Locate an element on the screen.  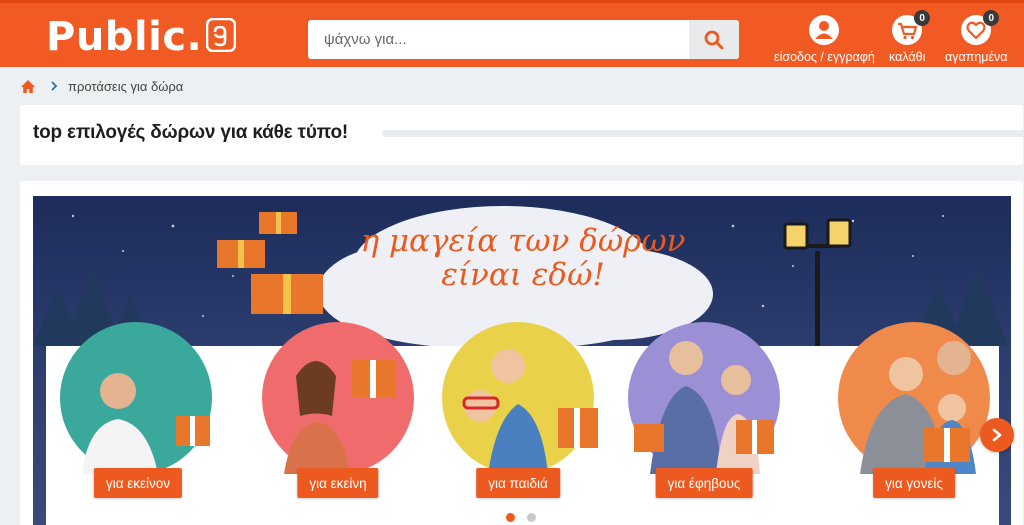
category-for-teens: για έφηβους is located at coordinates (704, 423).